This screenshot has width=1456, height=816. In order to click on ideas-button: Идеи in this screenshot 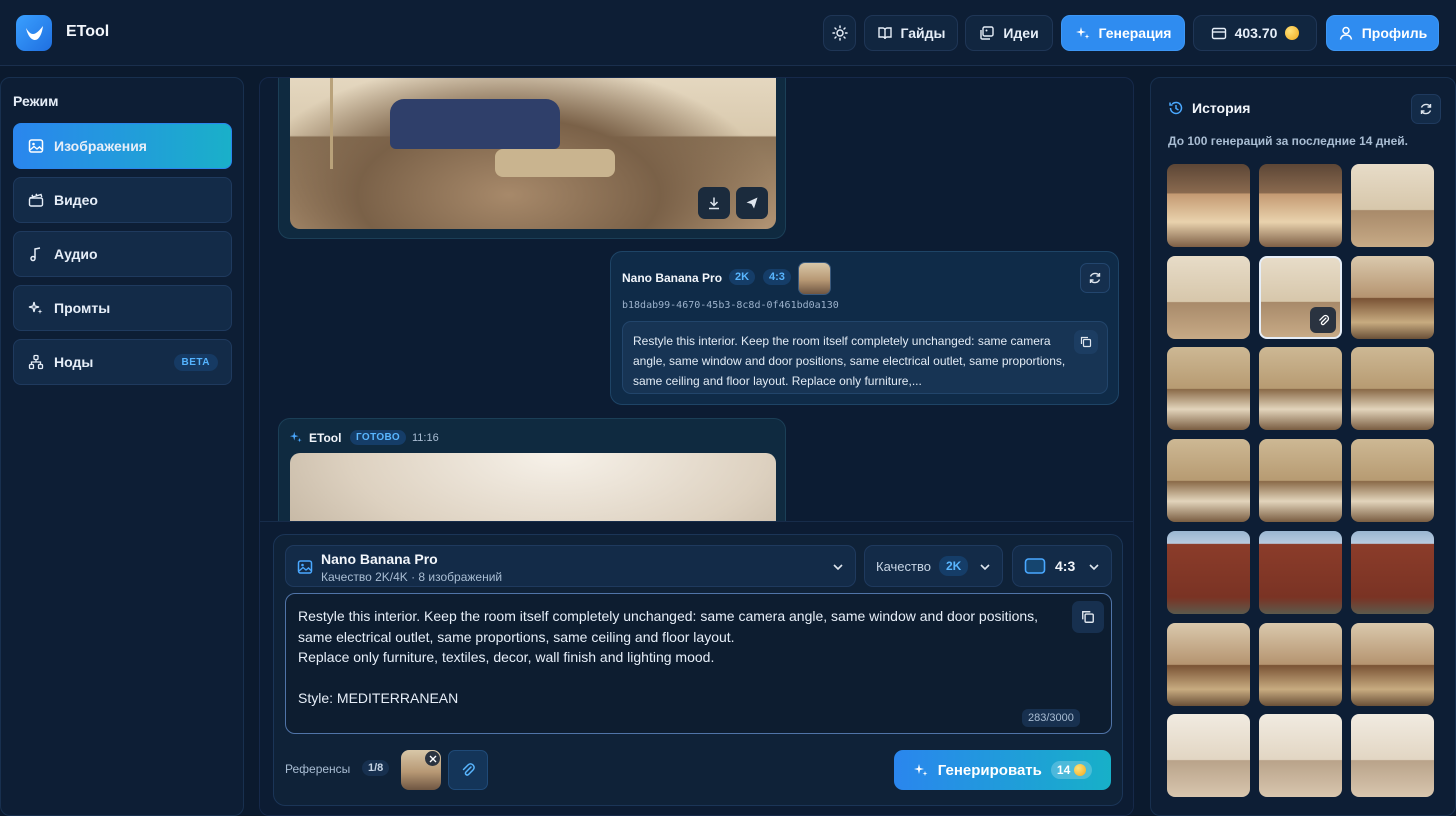, I will do `click(1009, 33)`.